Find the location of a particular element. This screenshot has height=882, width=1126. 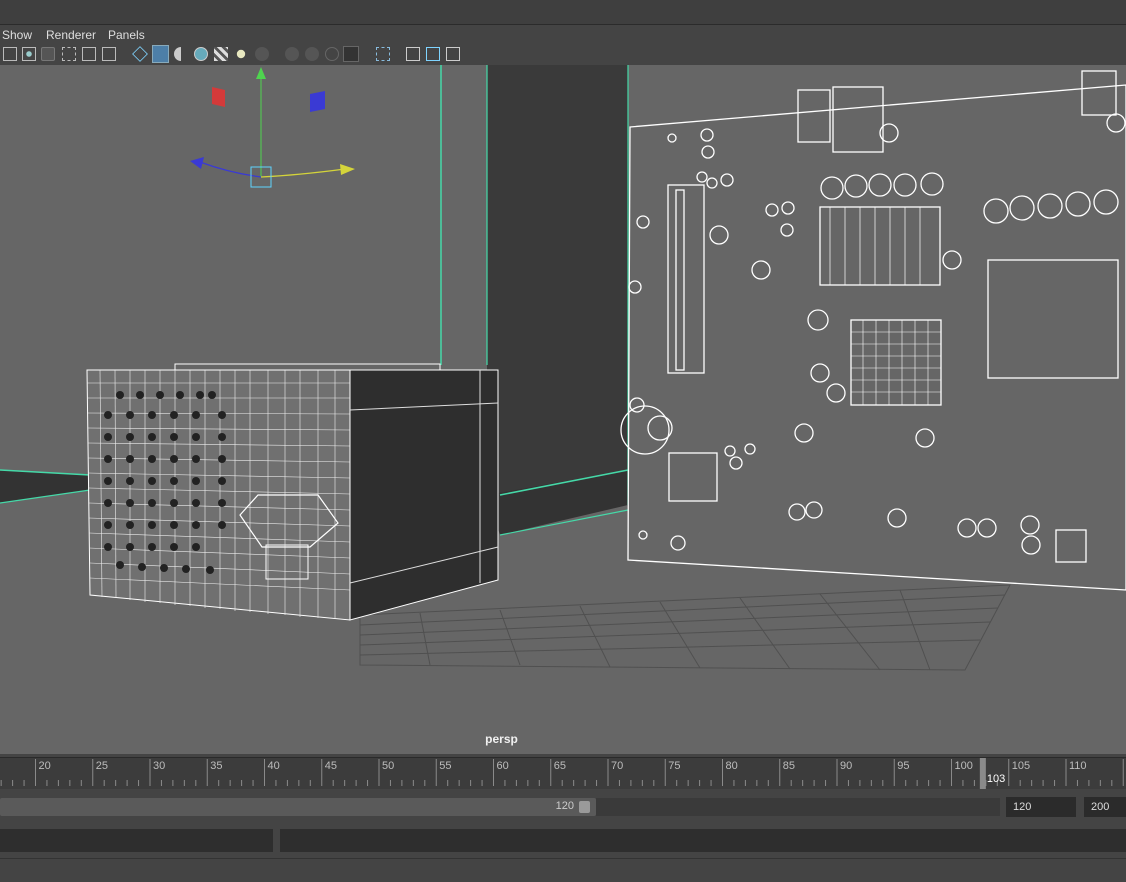

motion-blur-icon is located at coordinates (292, 54).